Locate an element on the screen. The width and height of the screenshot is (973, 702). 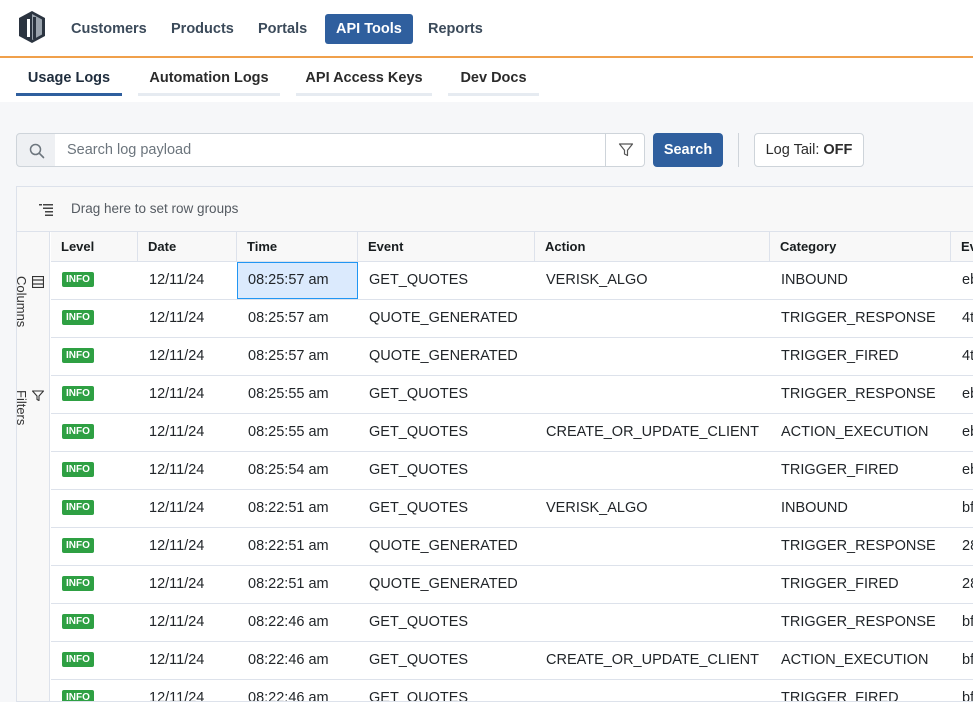
column-header-category: Category is located at coordinates (860, 247).